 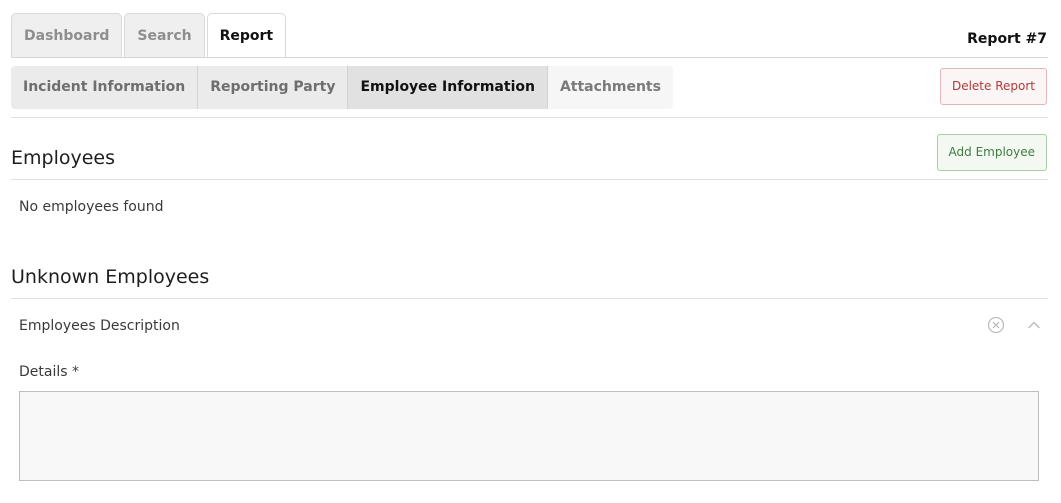 I want to click on details-label: Details *, so click(x=49, y=372).